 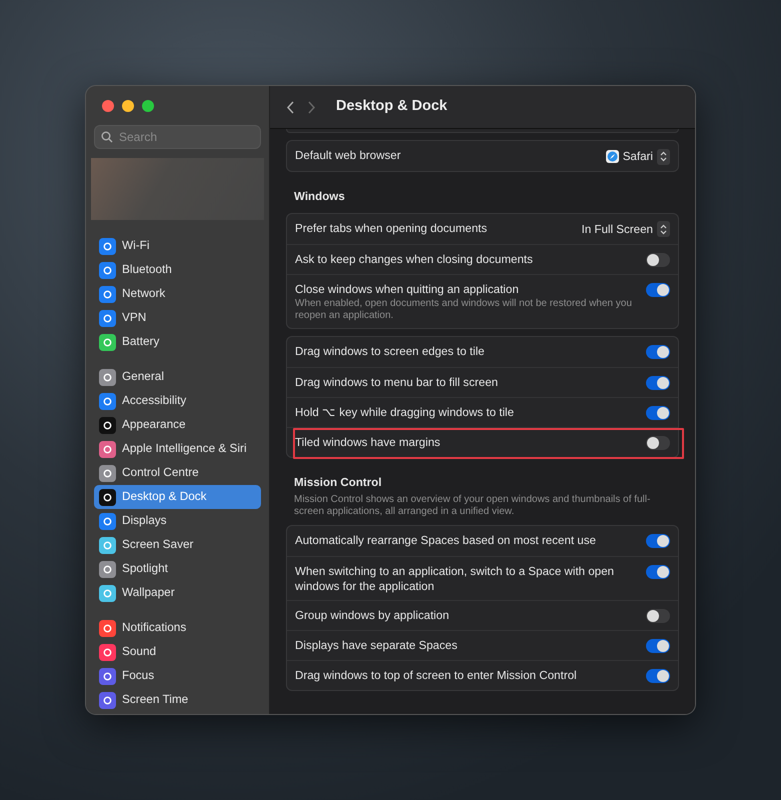 What do you see at coordinates (445, 540) in the screenshot?
I see `setting-label: Automatically rearrange Spaces based on most recent use` at bounding box center [445, 540].